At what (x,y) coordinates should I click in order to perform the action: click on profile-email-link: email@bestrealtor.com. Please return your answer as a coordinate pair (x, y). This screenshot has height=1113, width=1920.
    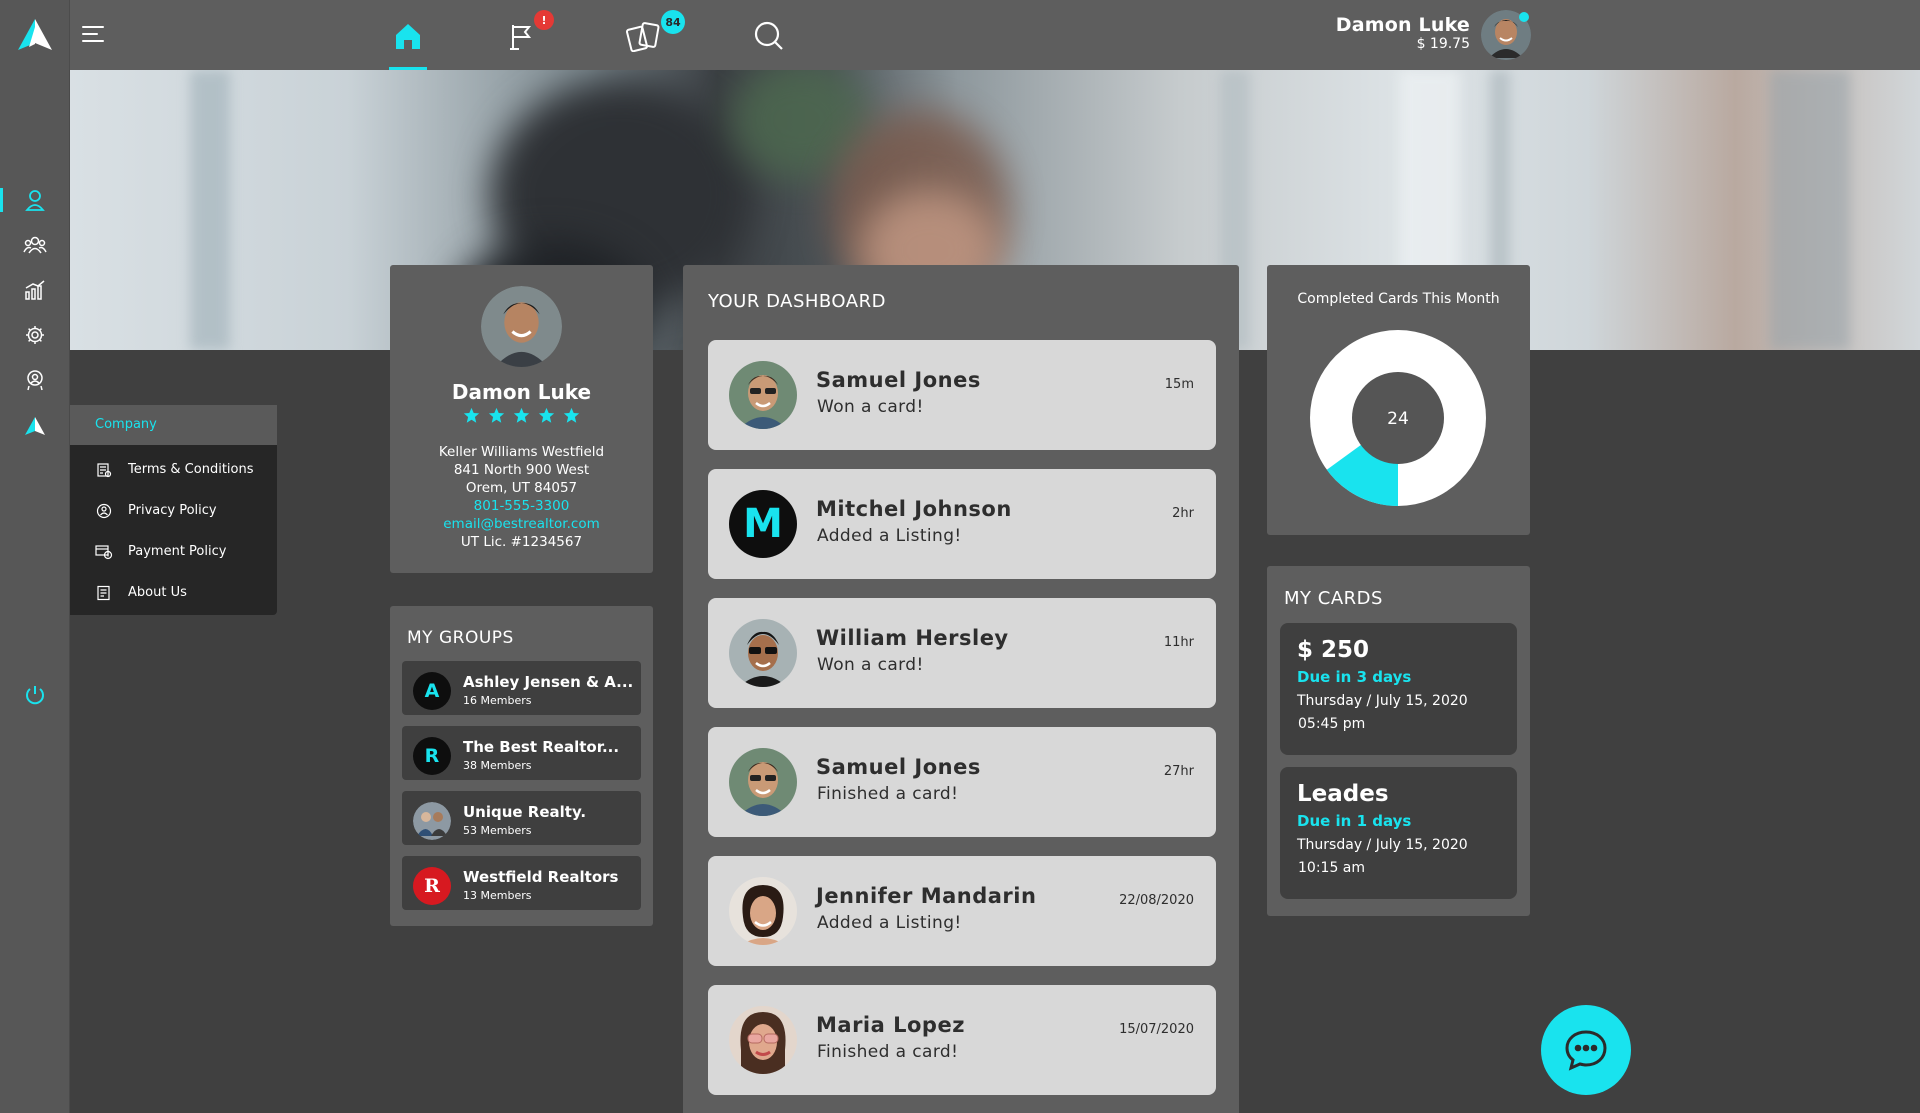
    Looking at the image, I should click on (521, 524).